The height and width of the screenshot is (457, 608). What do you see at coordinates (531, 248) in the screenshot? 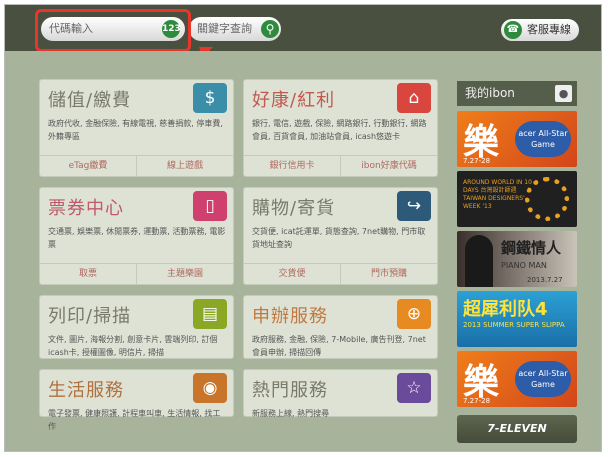
I see `banner-title: 鋼鐵情人` at bounding box center [531, 248].